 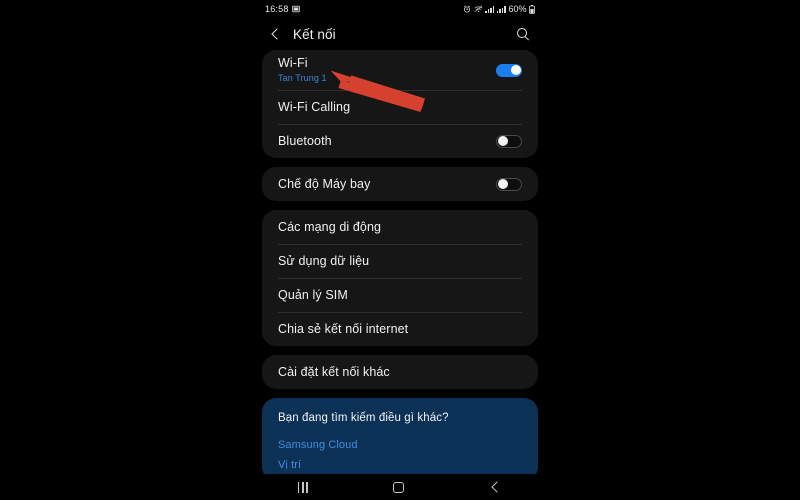 I want to click on status-bar: 16:58 60%, so click(x=400, y=9).